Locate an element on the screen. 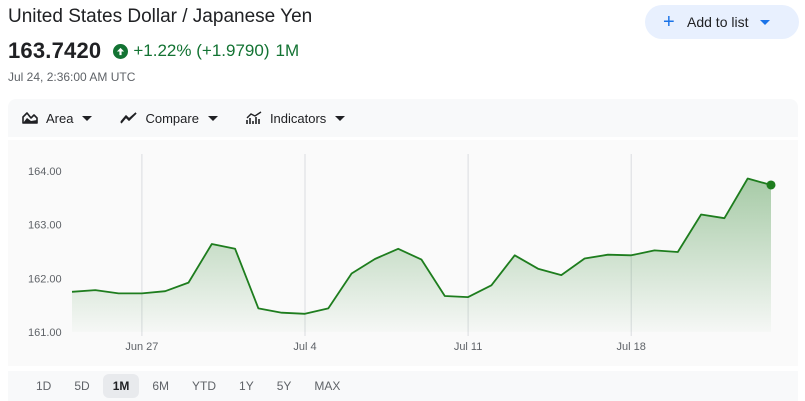 This screenshot has width=805, height=401. area-dropdown: Area is located at coordinates (57, 118).